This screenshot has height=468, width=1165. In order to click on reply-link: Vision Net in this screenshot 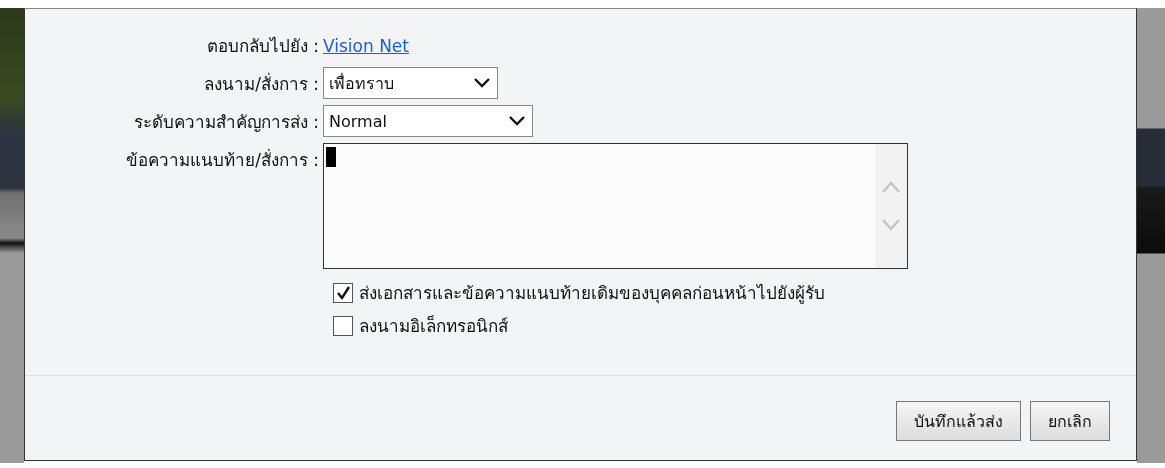, I will do `click(366, 46)`.